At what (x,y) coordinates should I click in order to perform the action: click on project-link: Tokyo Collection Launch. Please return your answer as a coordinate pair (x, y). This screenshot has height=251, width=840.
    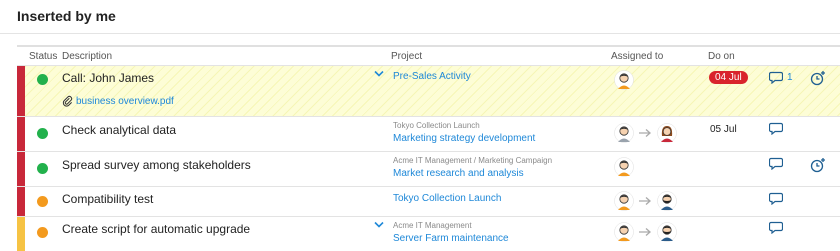
    Looking at the image, I should click on (447, 198).